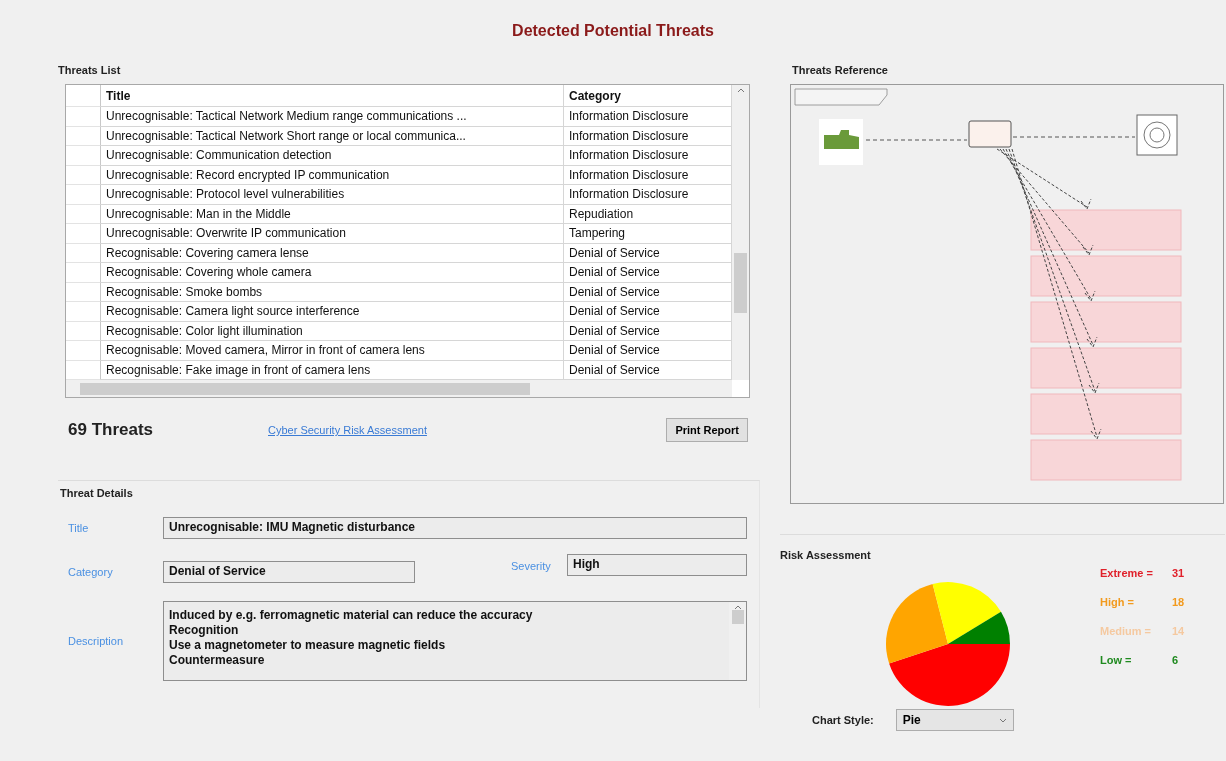 This screenshot has height=761, width=1226. Describe the element at coordinates (825, 555) in the screenshot. I see `group-label: Risk Assessment` at that location.